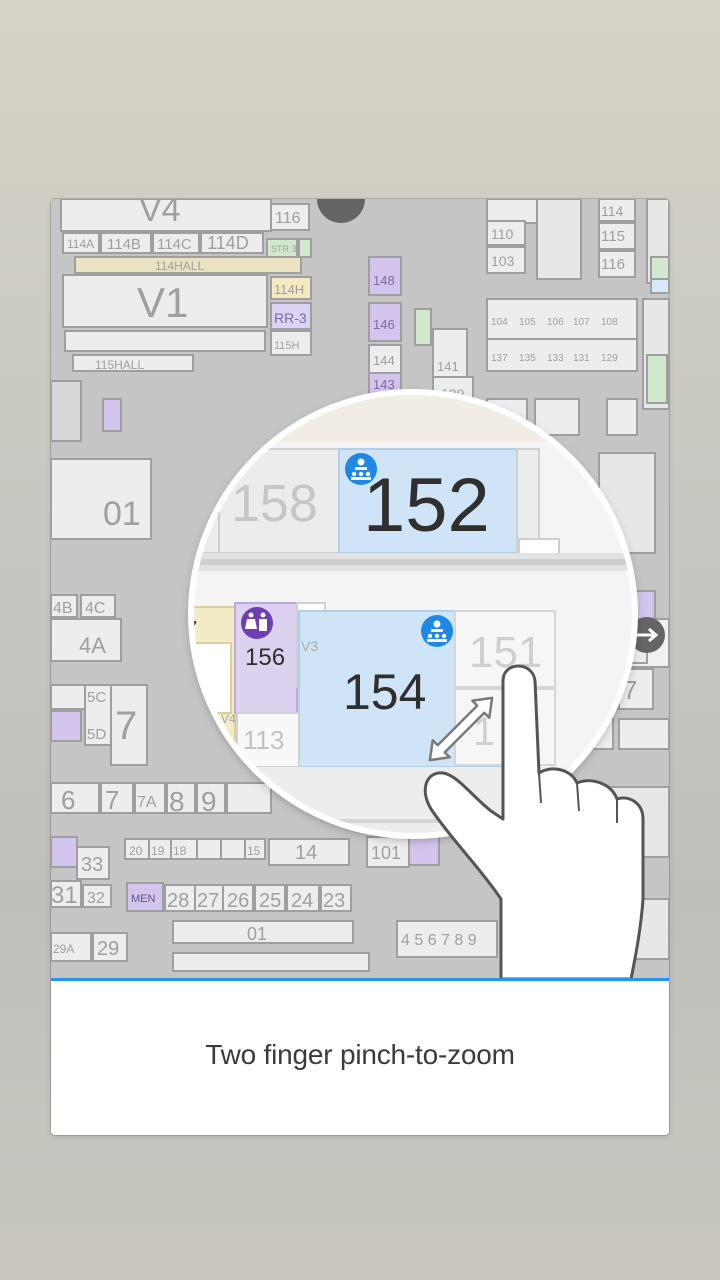 Image resolution: width=720 pixels, height=1280 pixels. What do you see at coordinates (263, 740) in the screenshot?
I see `zoom-label-113: 113` at bounding box center [263, 740].